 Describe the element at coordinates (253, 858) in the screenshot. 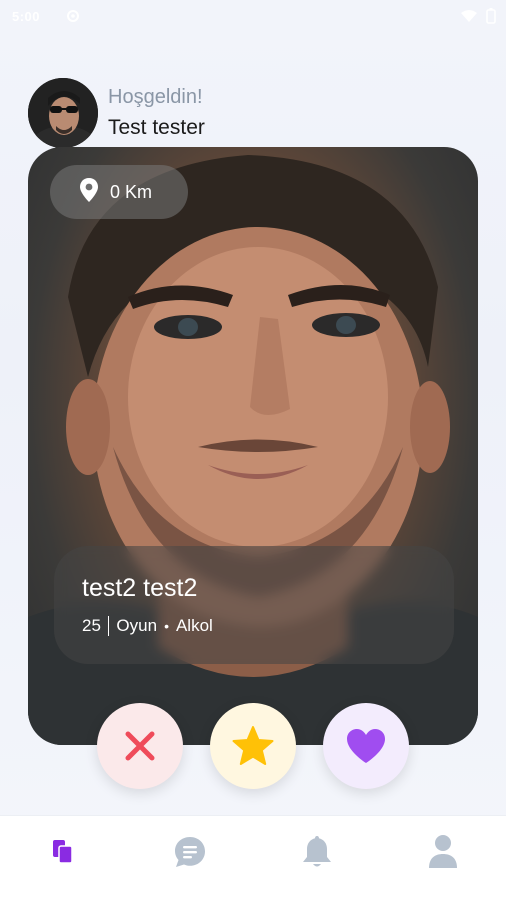

I see `bottom-tab-bar` at that location.